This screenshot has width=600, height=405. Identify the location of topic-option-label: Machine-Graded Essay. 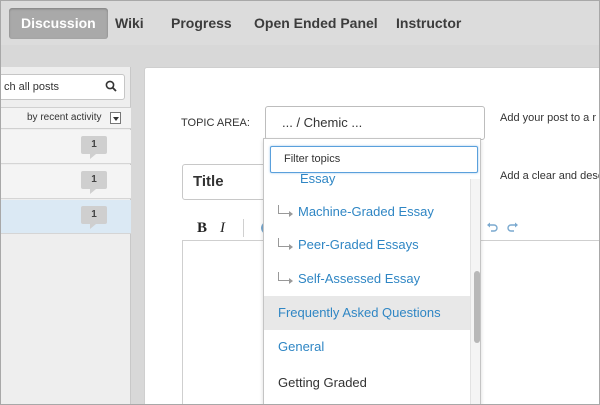
(366, 211).